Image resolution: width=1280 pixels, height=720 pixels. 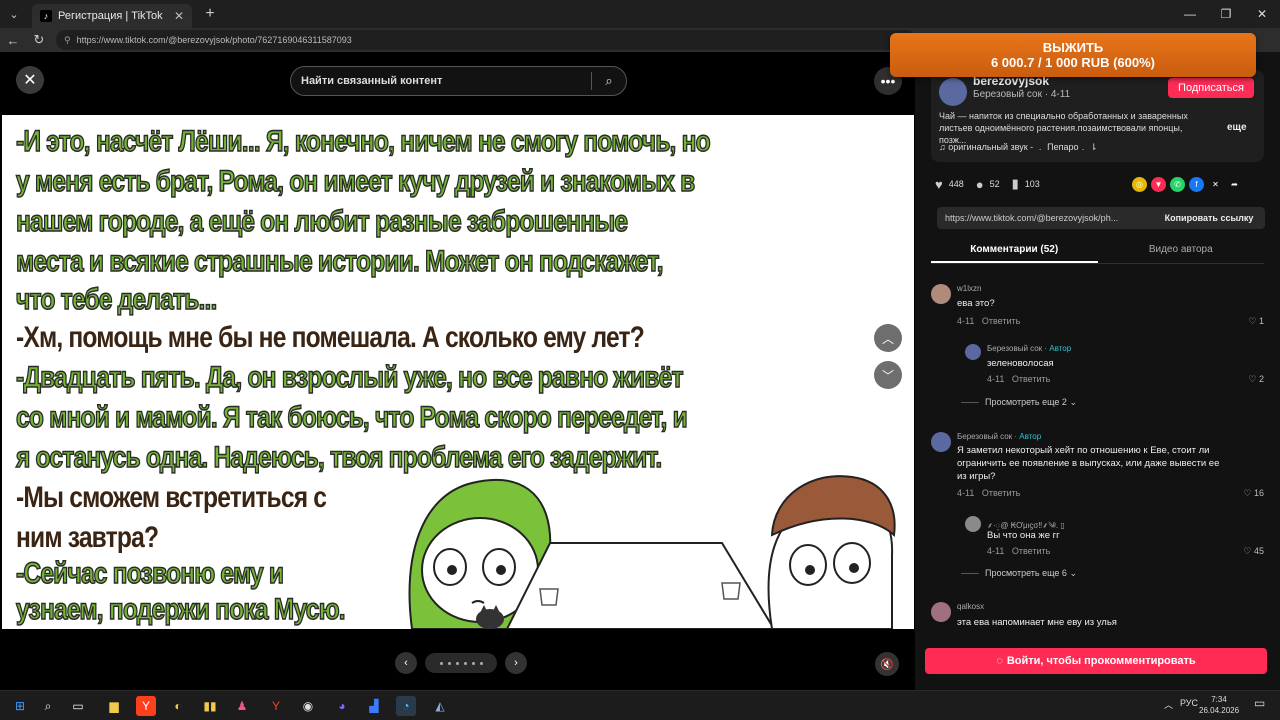 I want to click on yandex-browser-icon: Y, so click(x=146, y=706).